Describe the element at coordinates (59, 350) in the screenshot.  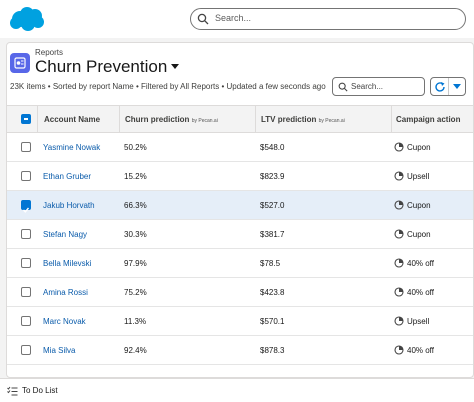
I see `account-name-link: Mia Silva` at that location.